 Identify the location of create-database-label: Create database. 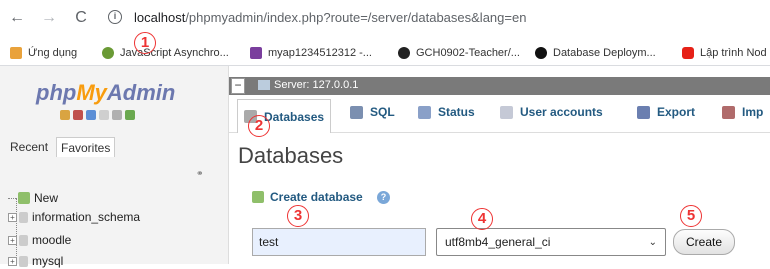
(307, 197).